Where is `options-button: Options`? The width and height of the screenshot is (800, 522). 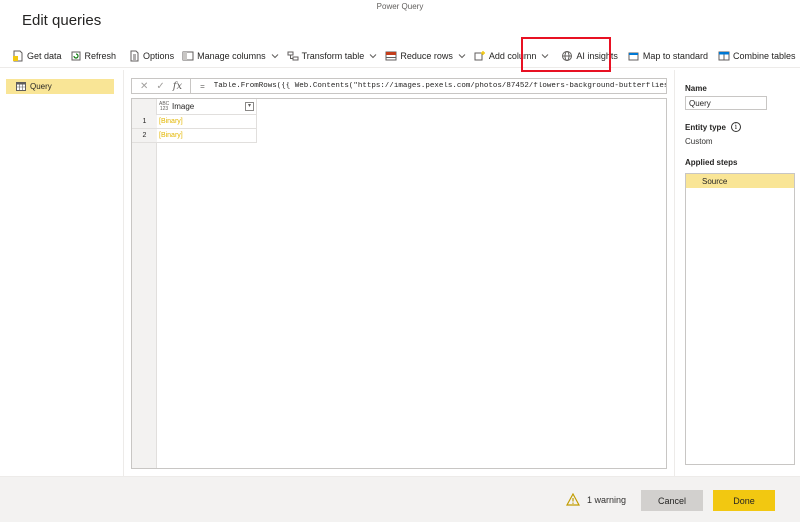 options-button: Options is located at coordinates (151, 56).